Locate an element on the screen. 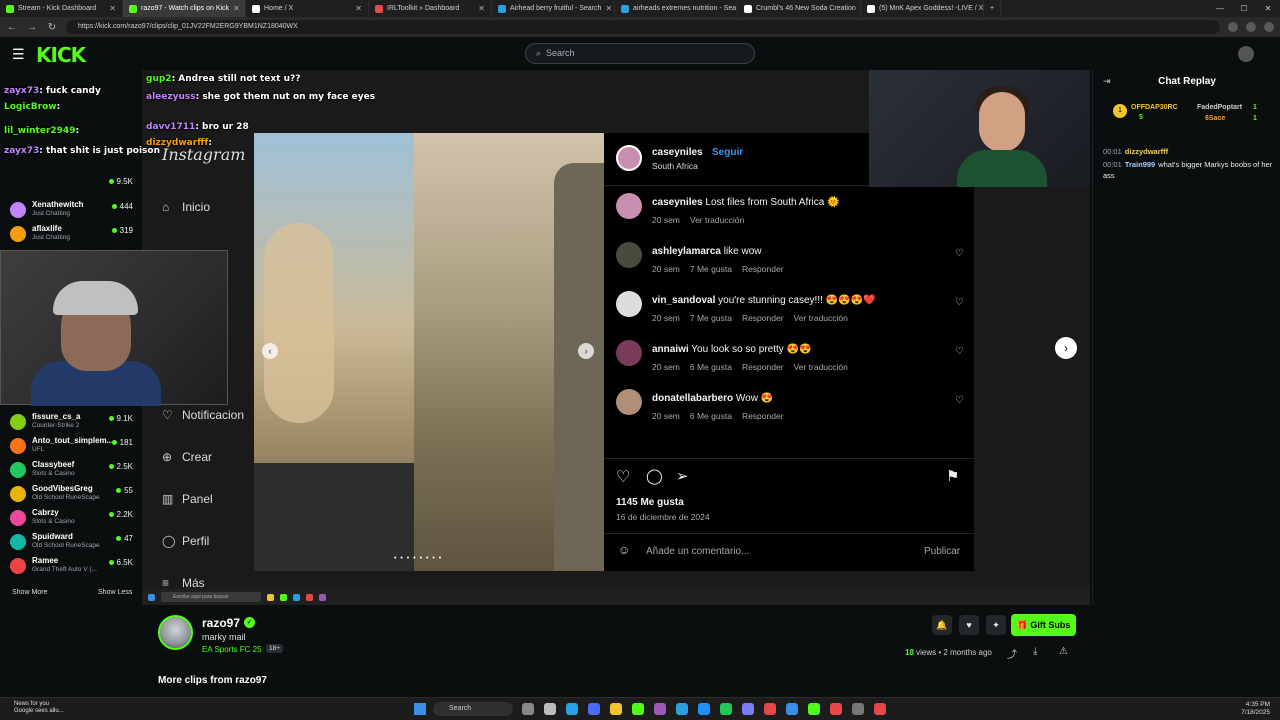  forward-icon: → is located at coordinates (32, 27).